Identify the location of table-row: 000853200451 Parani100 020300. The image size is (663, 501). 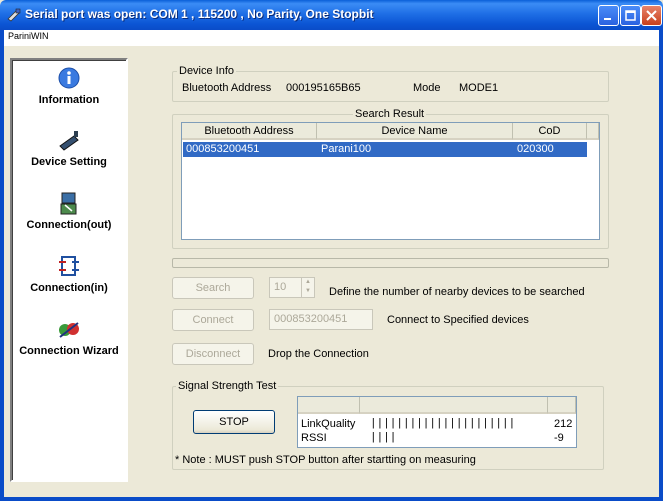
(385, 149).